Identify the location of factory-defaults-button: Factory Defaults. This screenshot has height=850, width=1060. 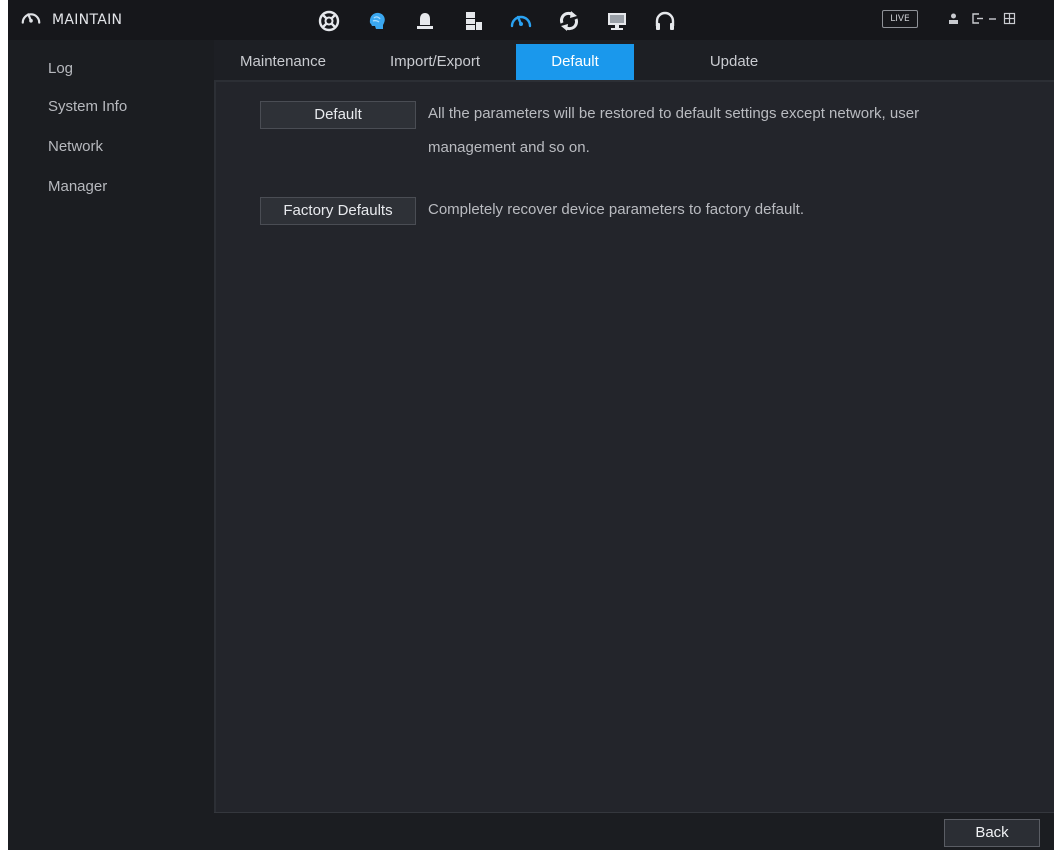
(338, 211).